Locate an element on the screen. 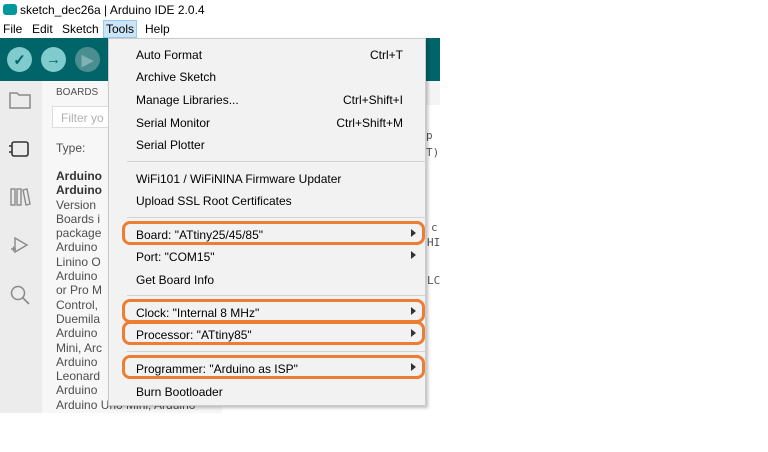  title-bar: sketch_dec26a | Arduino IDE 2.0.4 is located at coordinates (220, 10).